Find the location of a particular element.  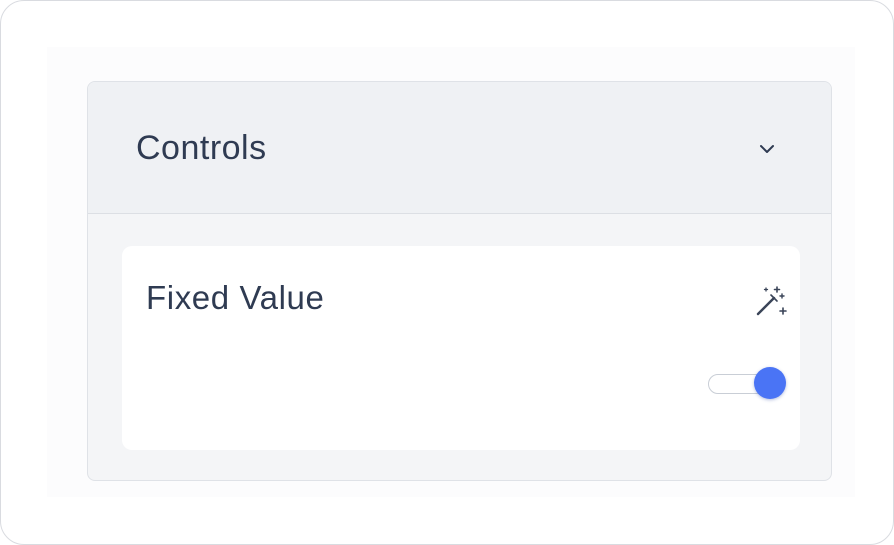

chevron-down-icon is located at coordinates (767, 149).